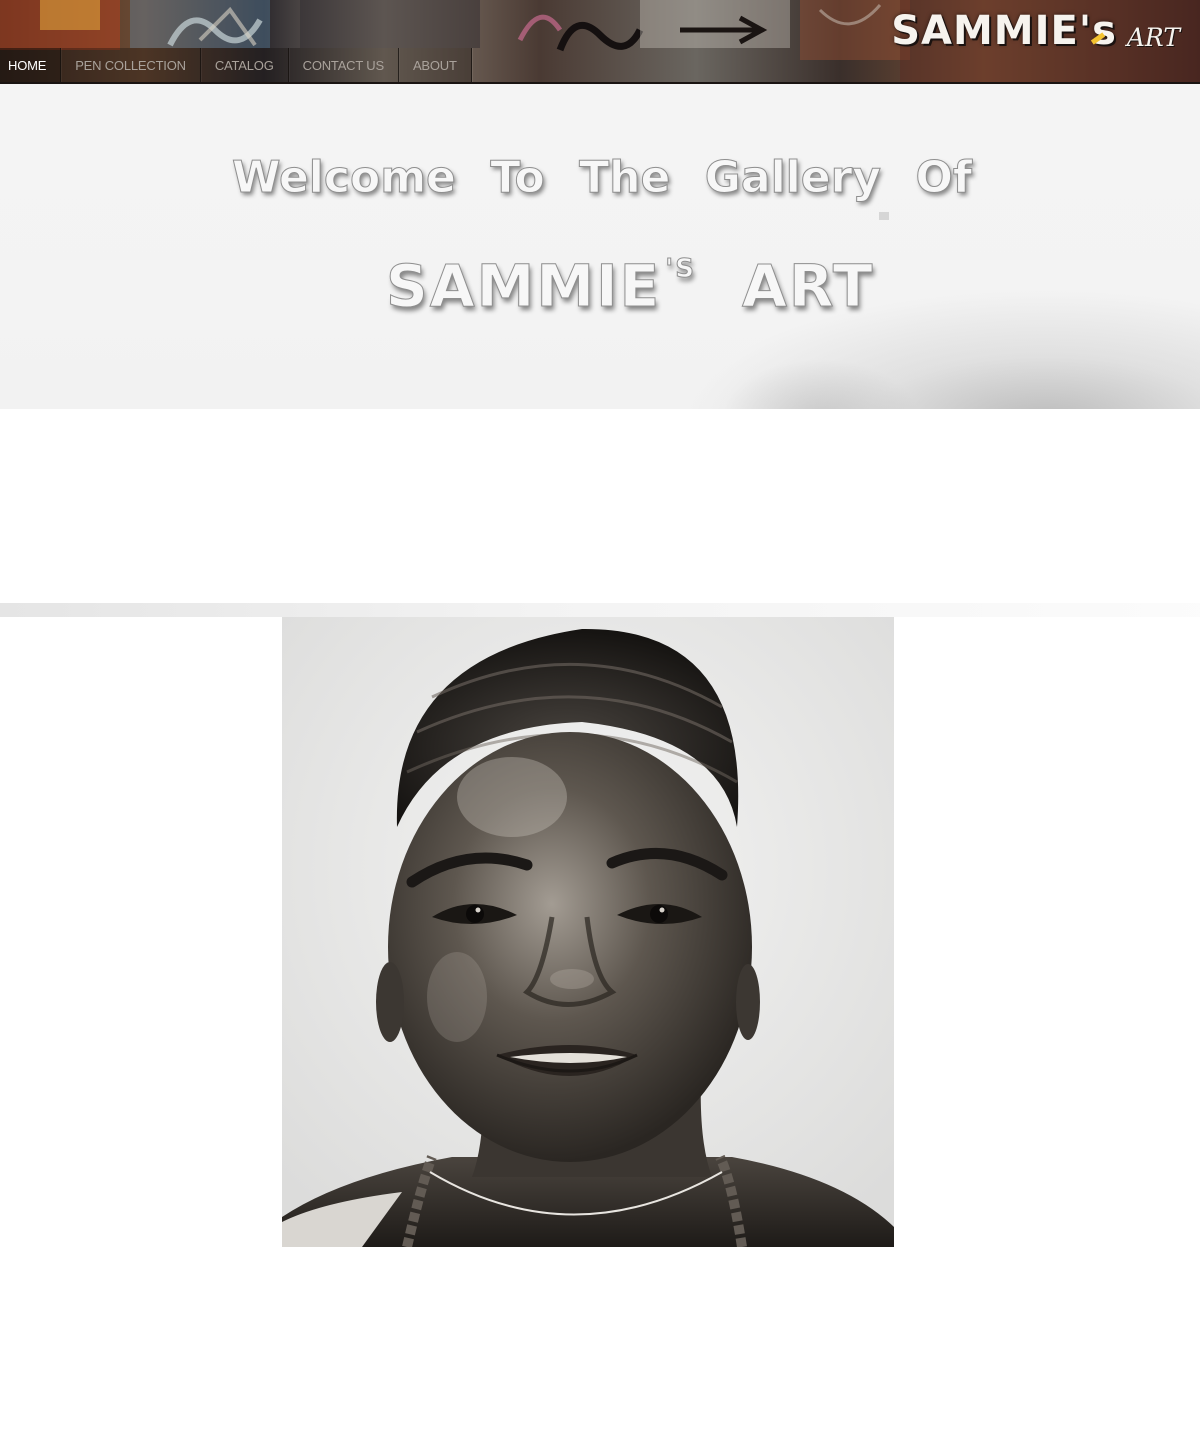 The image size is (1200, 1440). Describe the element at coordinates (808, 286) in the screenshot. I see `gallery-name-art: ART` at that location.